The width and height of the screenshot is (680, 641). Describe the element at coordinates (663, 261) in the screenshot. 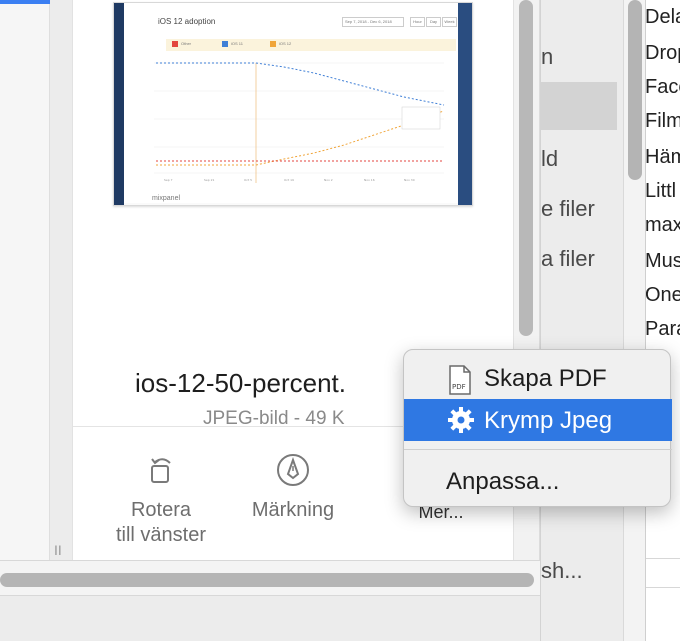

I see `file-list-row: Mus` at that location.